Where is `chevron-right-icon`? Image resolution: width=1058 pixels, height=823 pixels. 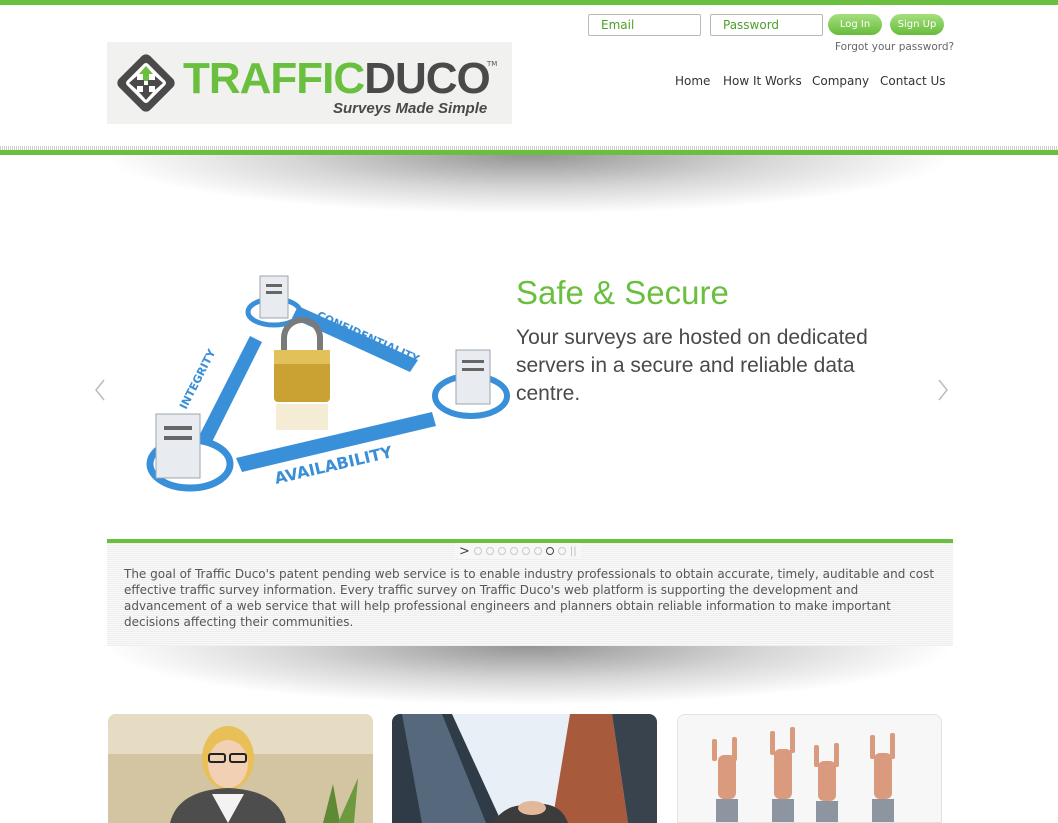
chevron-right-icon is located at coordinates (943, 390).